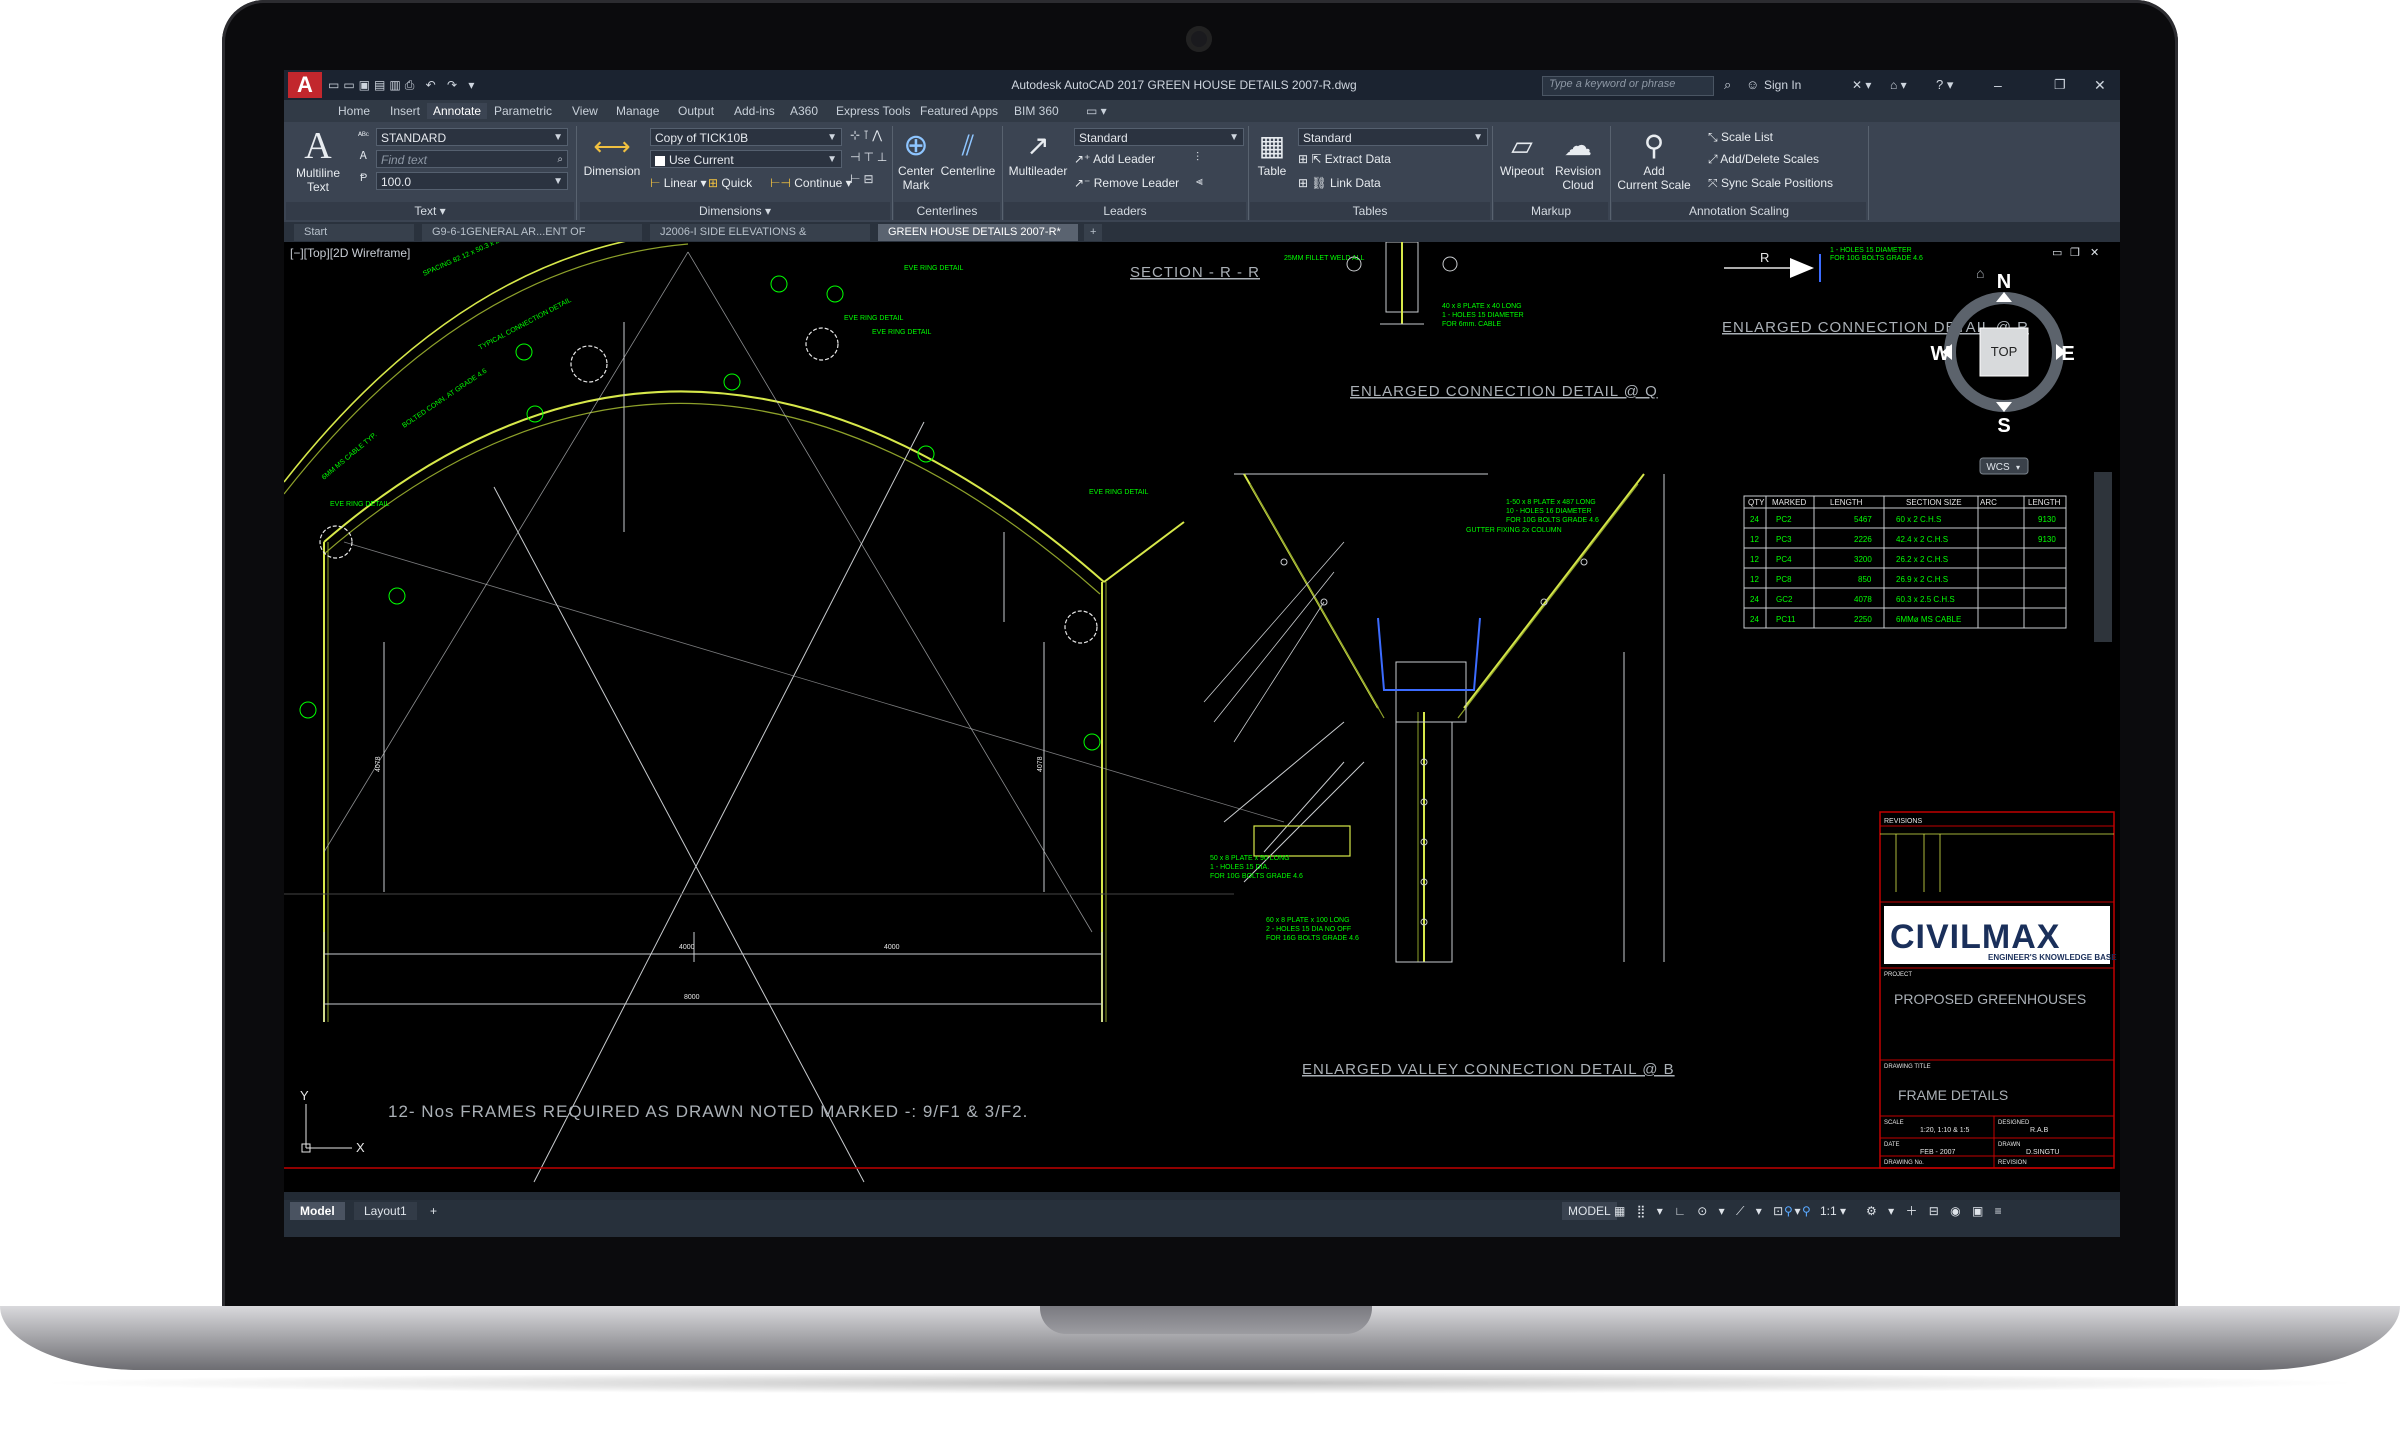 This screenshot has height=1444, width=2400. What do you see at coordinates (612, 153) in the screenshot?
I see `dimension-button: ⟷ Dimension` at bounding box center [612, 153].